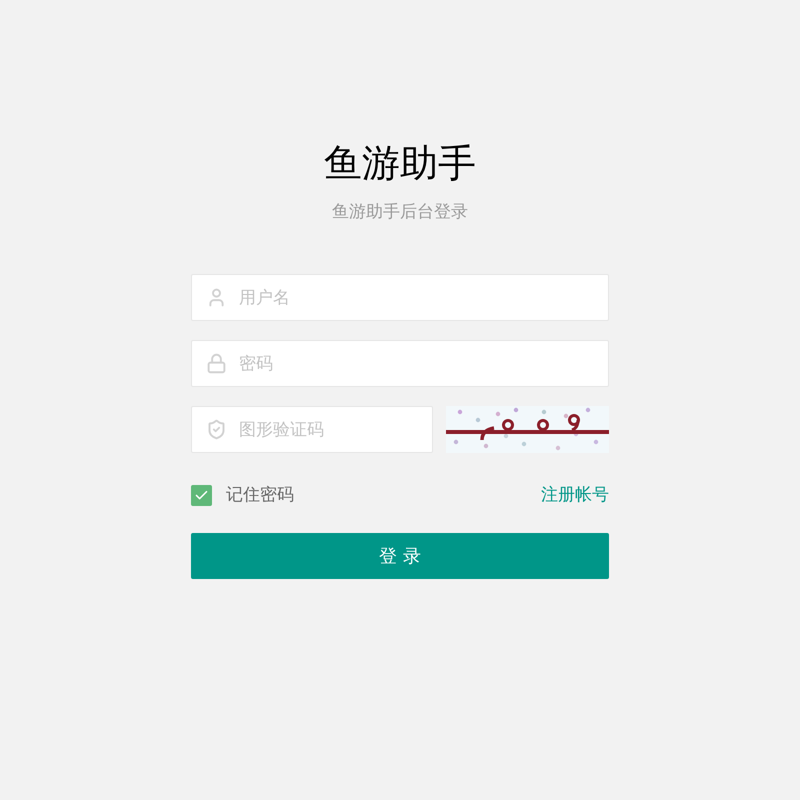  I want to click on login-button: 登 录, so click(400, 556).